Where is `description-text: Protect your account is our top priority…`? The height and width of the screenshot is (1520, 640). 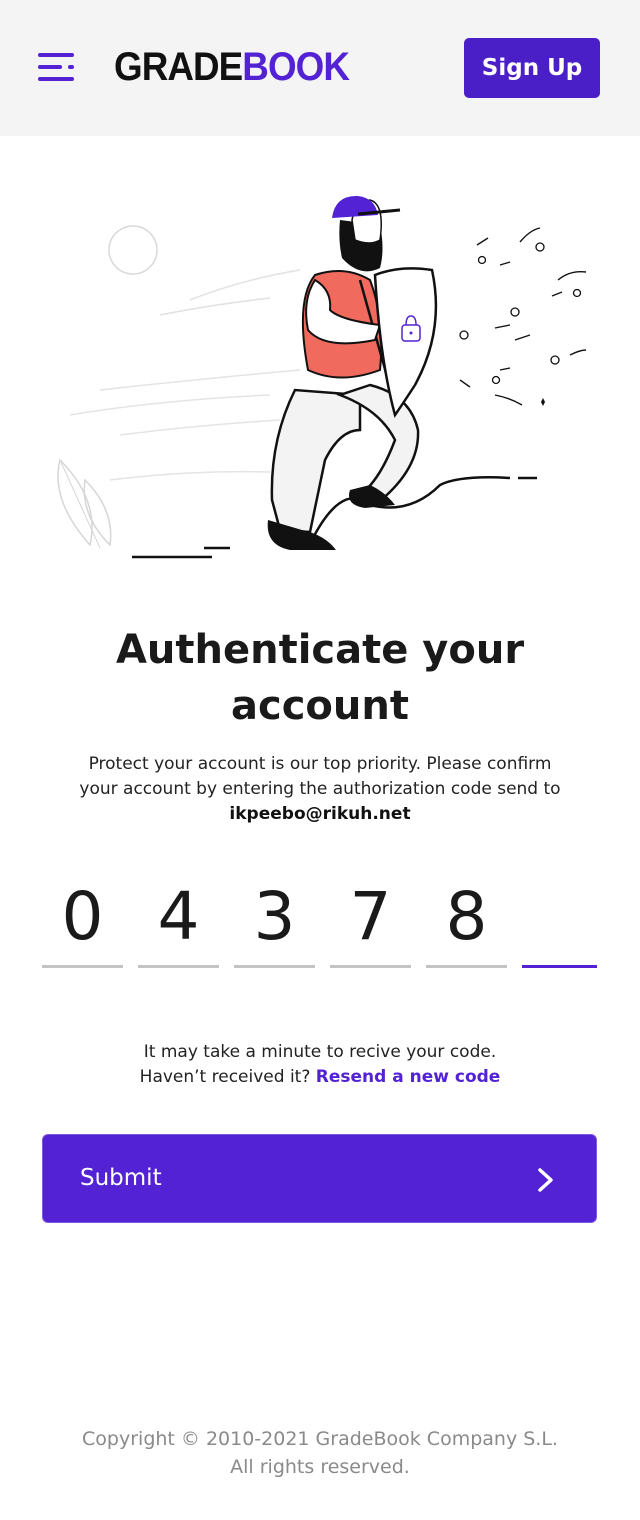 description-text: Protect your account is our top priority… is located at coordinates (320, 789).